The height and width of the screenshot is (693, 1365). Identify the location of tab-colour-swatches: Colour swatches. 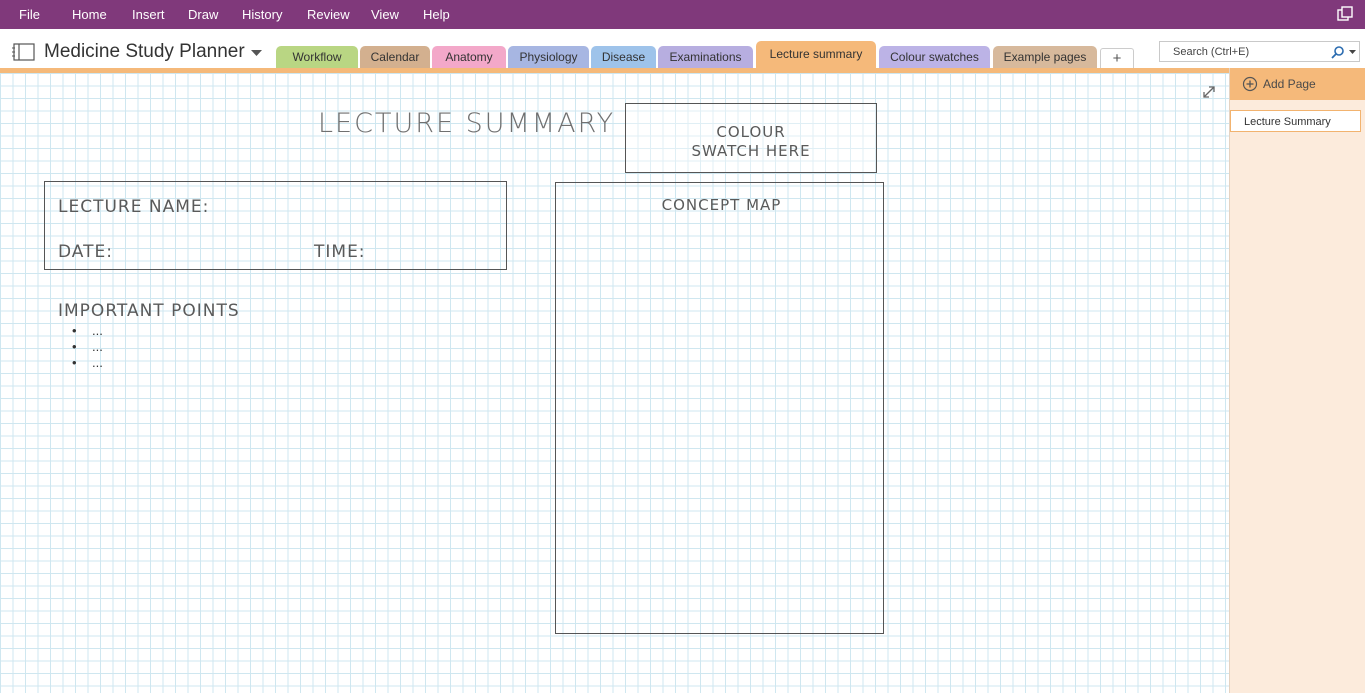
(934, 57).